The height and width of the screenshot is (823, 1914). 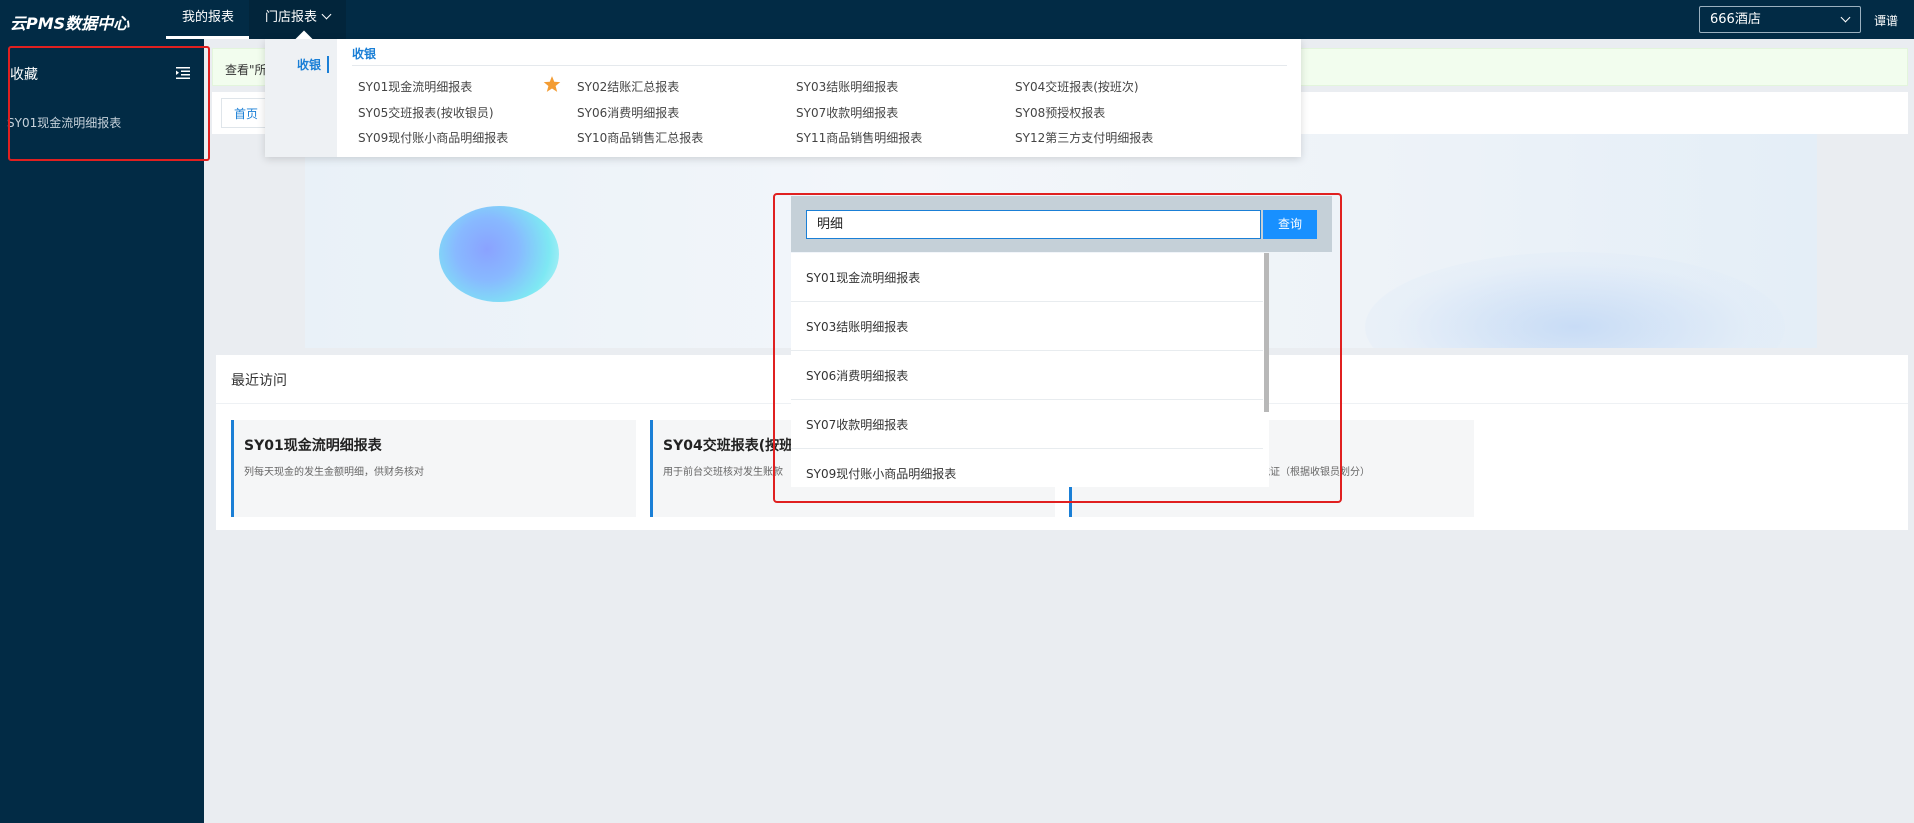 What do you see at coordinates (1077, 86) in the screenshot?
I see `menu-item-sy04: SY04交班报表(按班次)` at bounding box center [1077, 86].